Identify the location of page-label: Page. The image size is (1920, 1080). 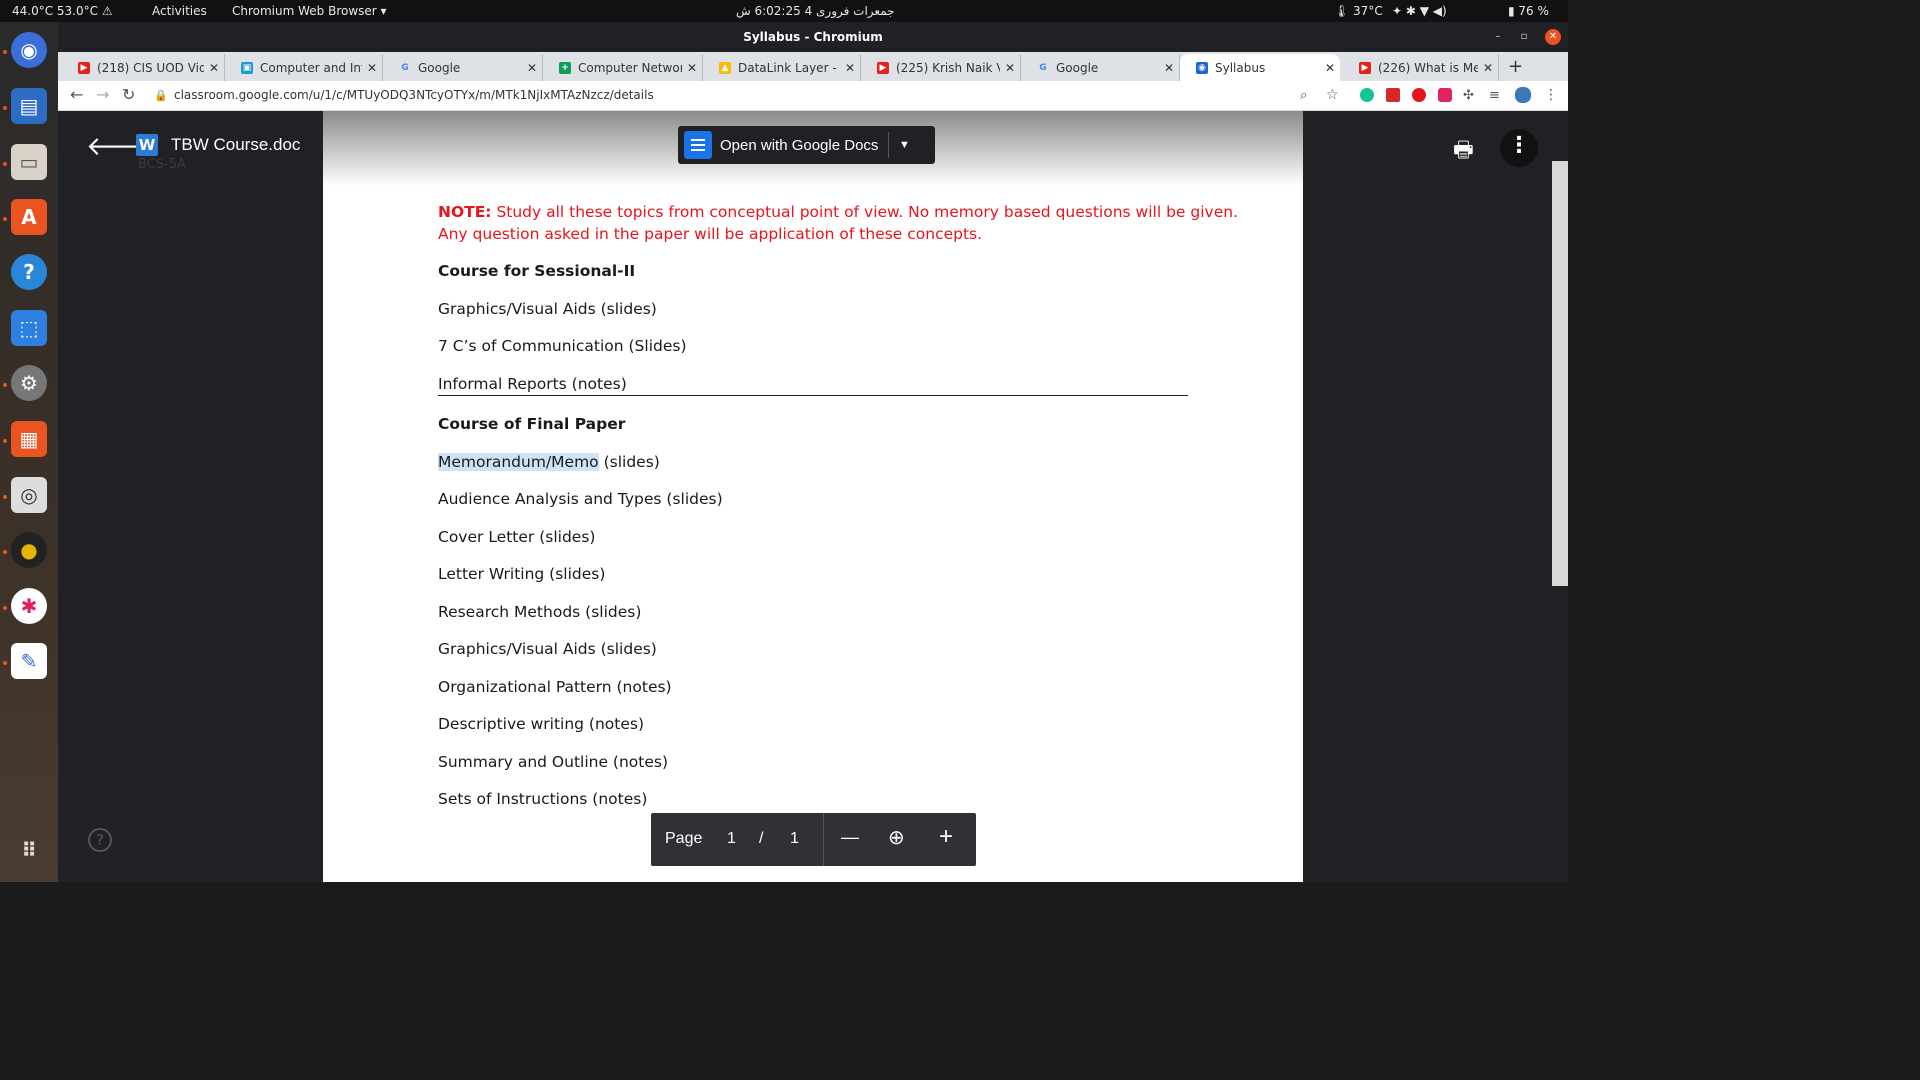
(684, 838).